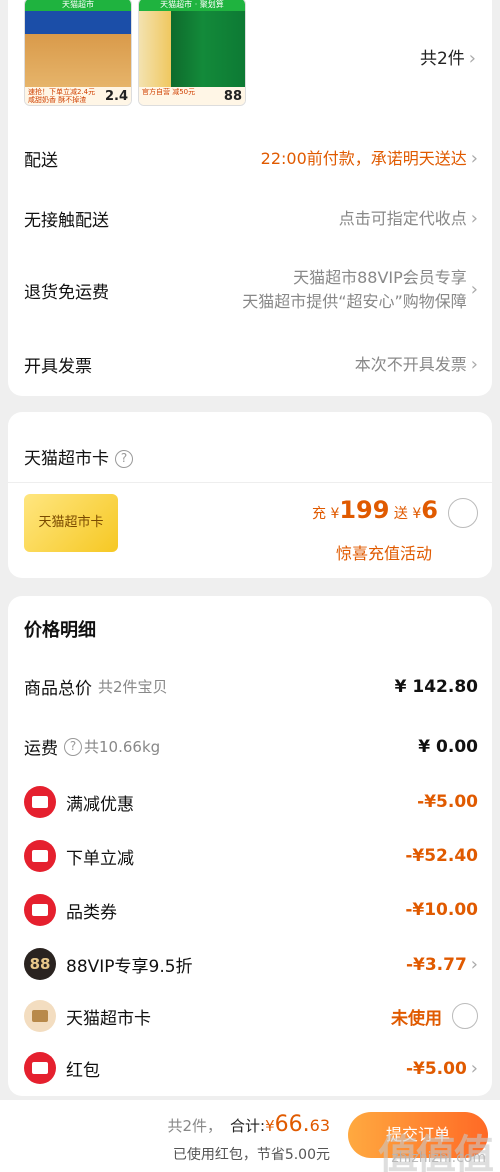 This screenshot has width=500, height=1172. I want to click on recharge-amount: 199, so click(364, 510).